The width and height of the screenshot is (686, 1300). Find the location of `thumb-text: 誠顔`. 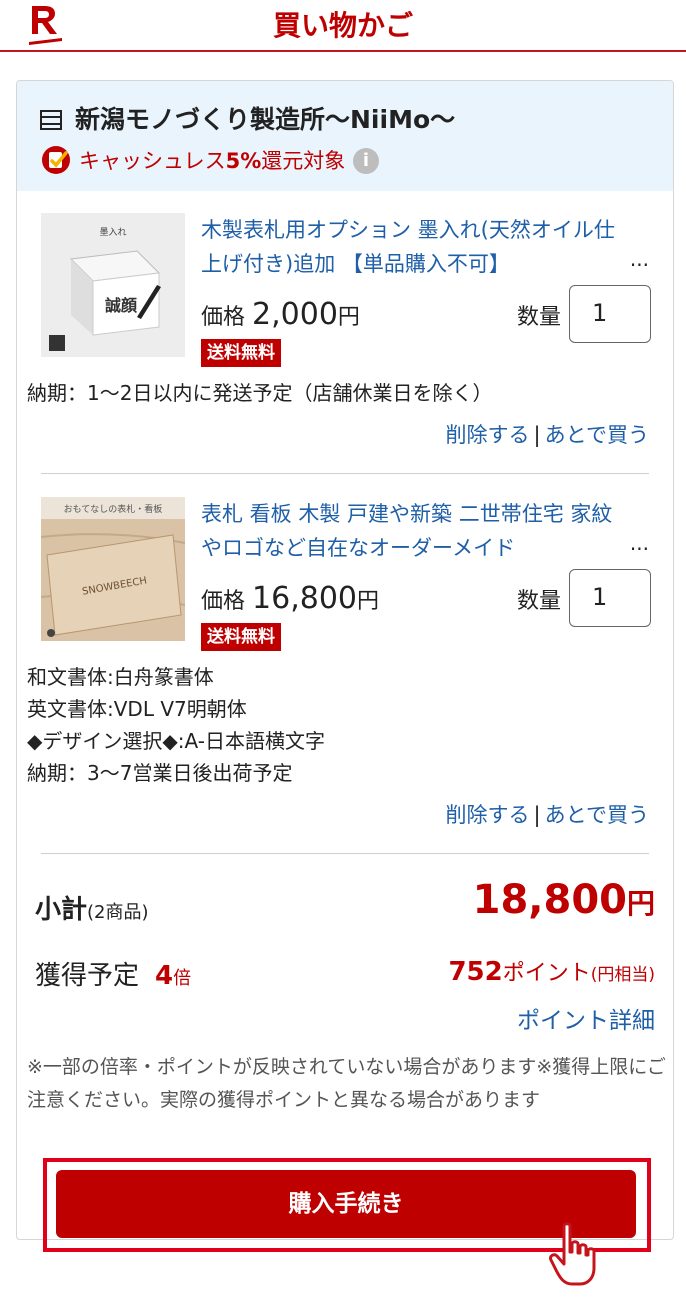

thumb-text: 誠顔 is located at coordinates (121, 305).